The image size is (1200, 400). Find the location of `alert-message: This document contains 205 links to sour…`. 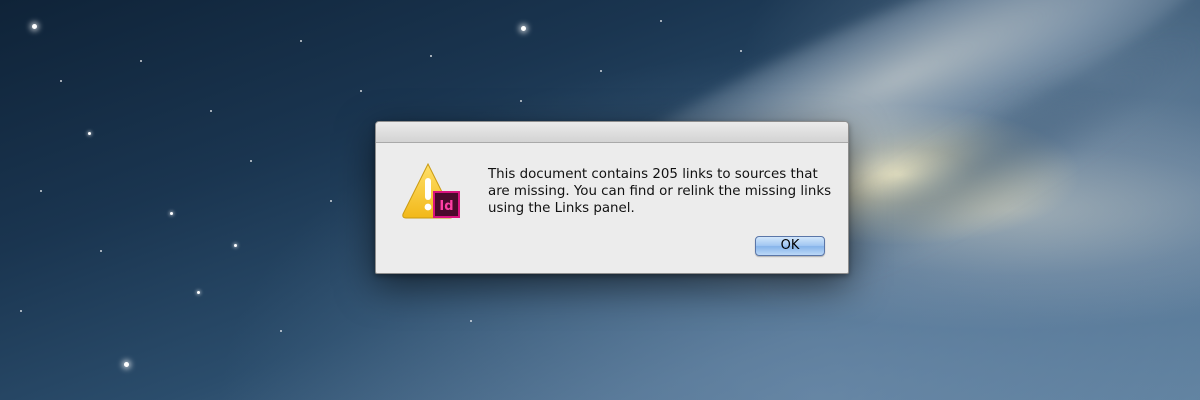

alert-message: This document contains 205 links to sour… is located at coordinates (660, 191).